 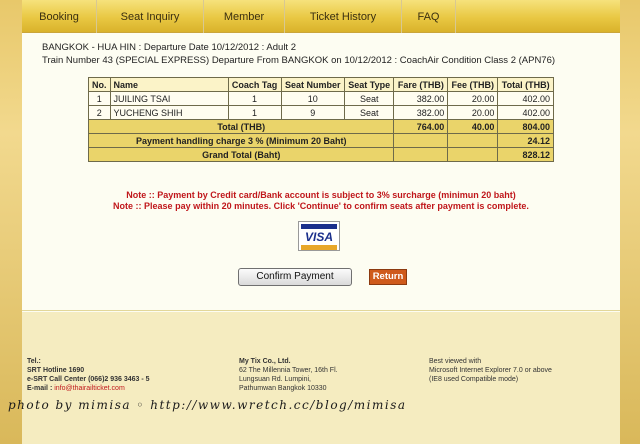 What do you see at coordinates (295, 277) in the screenshot?
I see `confirm-payment-button: Confirm Payment` at bounding box center [295, 277].